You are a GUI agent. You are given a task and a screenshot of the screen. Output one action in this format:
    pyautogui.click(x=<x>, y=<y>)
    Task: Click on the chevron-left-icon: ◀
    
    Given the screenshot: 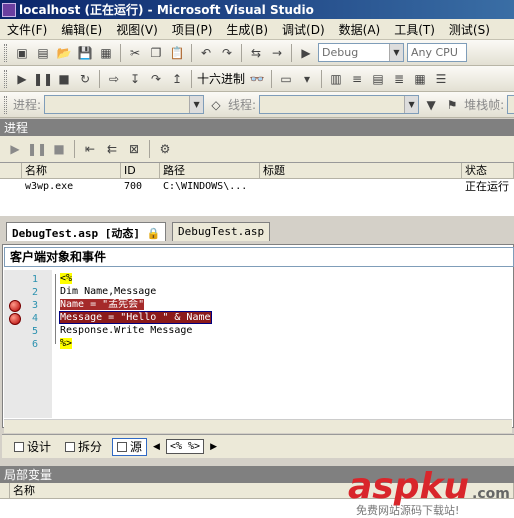 What is the action you would take?
    pyautogui.click(x=156, y=447)
    